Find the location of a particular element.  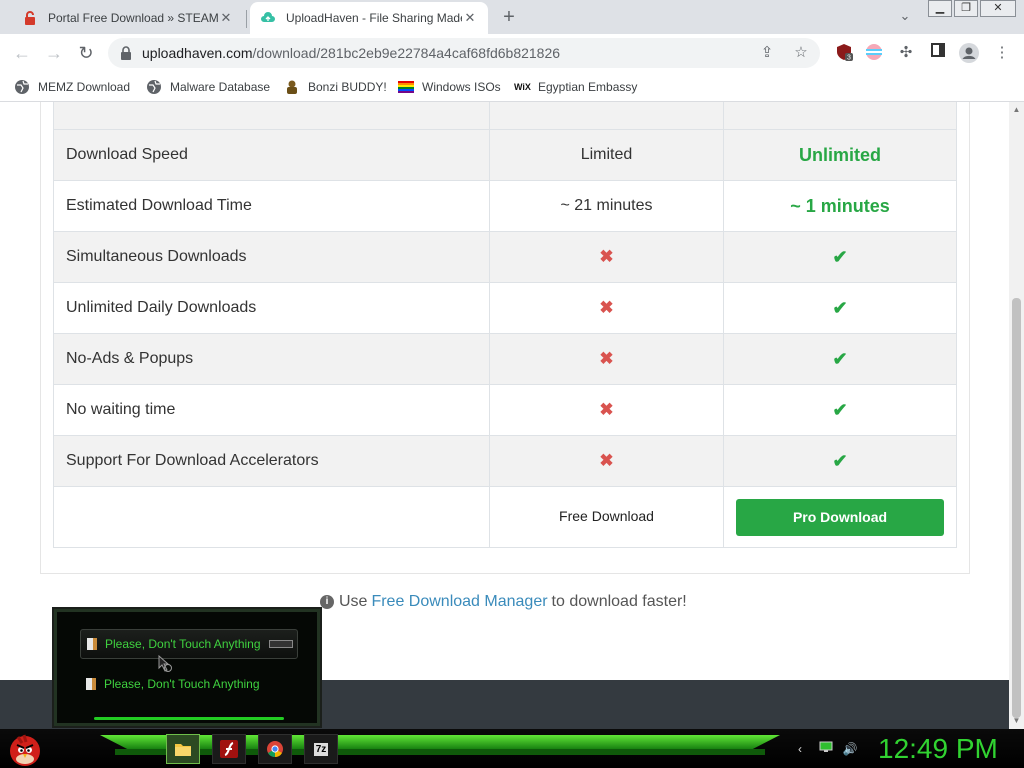

table-row: Unlimited Daily Downloads ✖ ✔ is located at coordinates (505, 308).